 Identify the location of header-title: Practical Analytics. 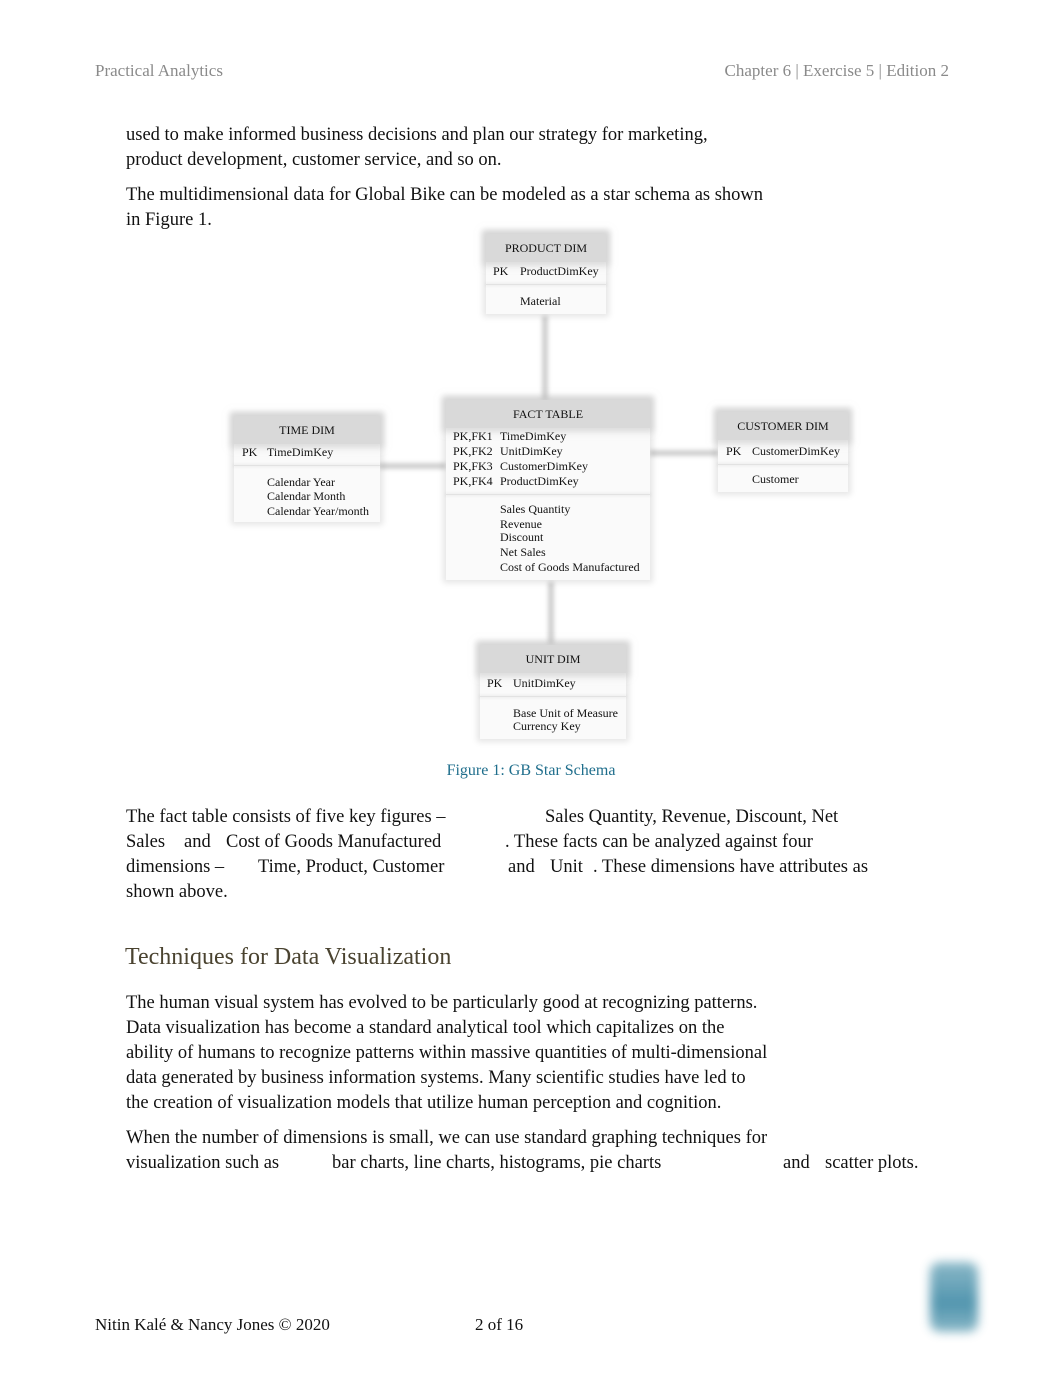
(159, 70).